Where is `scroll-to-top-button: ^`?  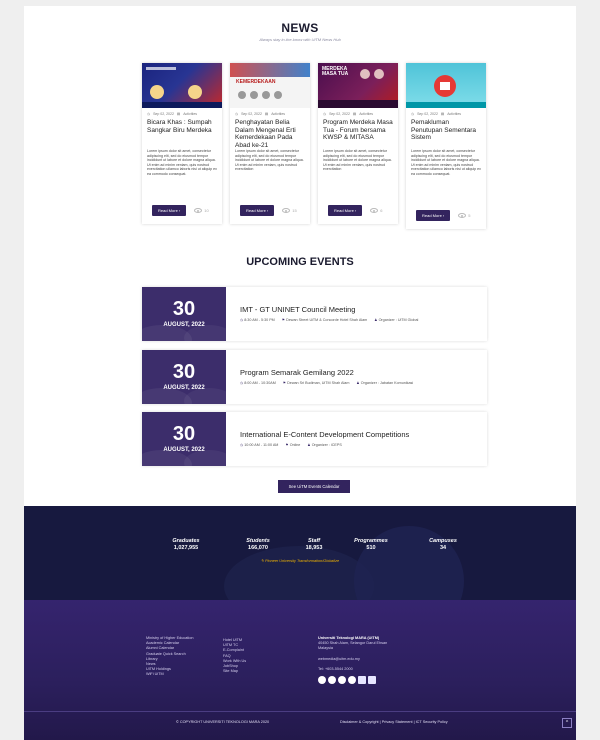 scroll-to-top-button: ^ is located at coordinates (567, 723).